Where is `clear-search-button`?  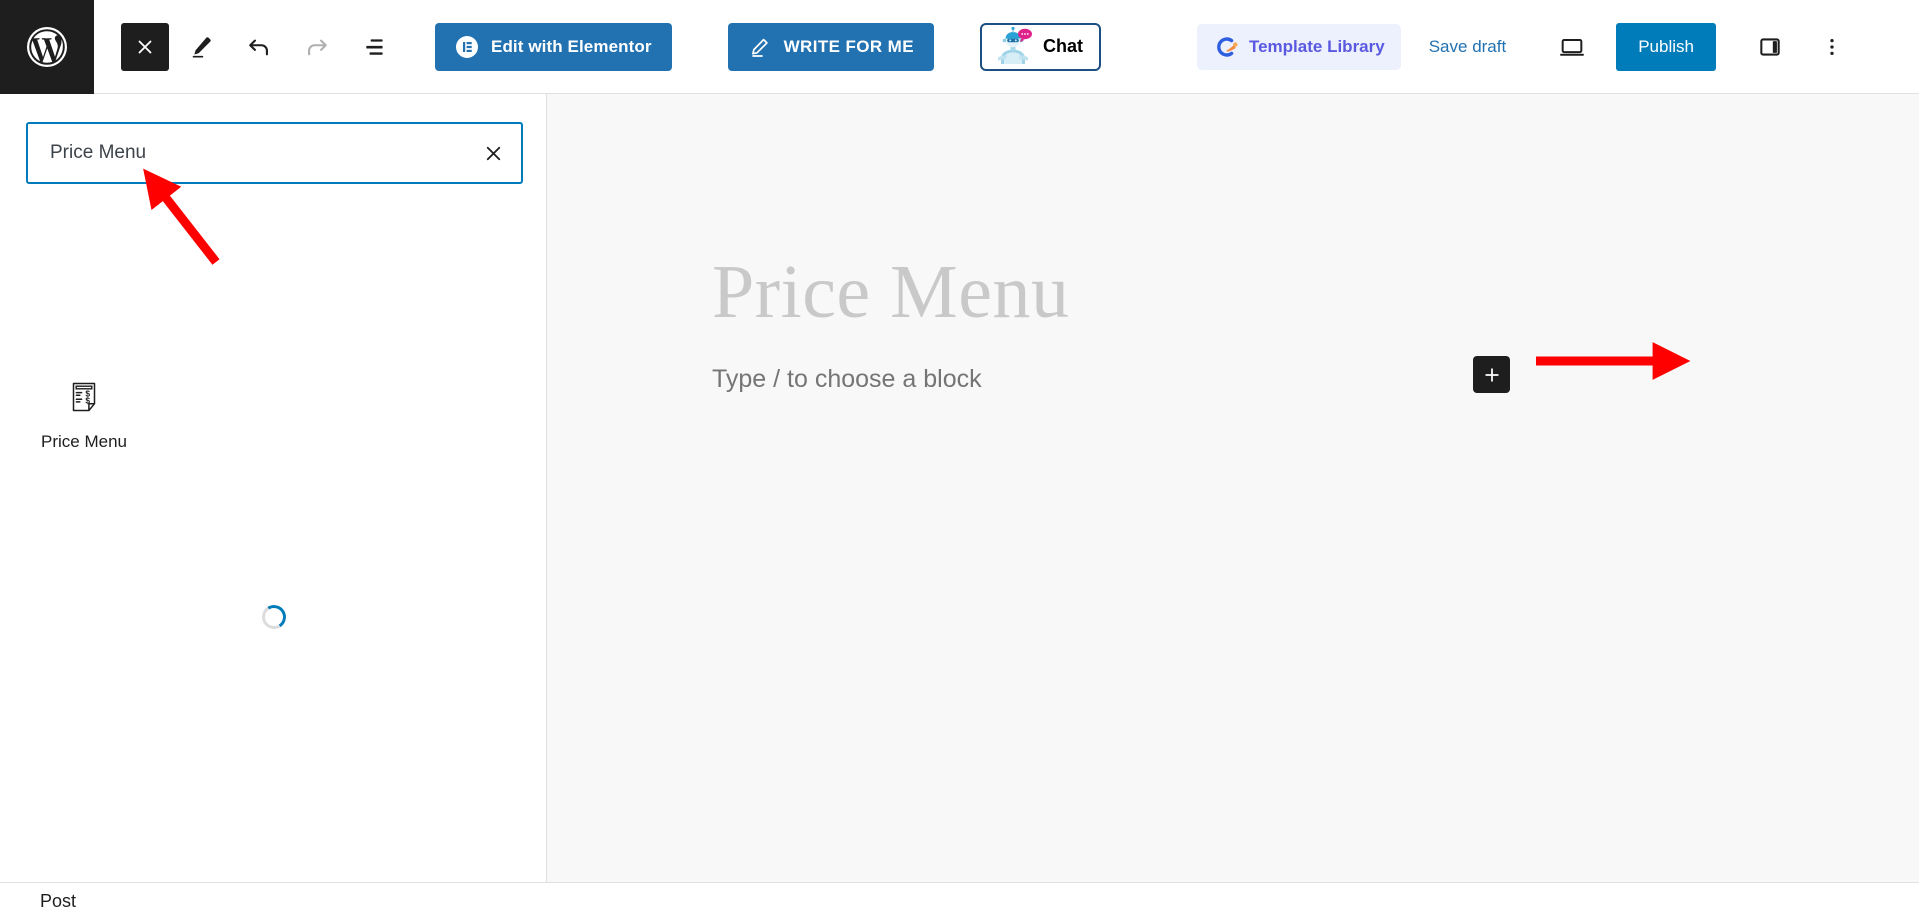 clear-search-button is located at coordinates (493, 153).